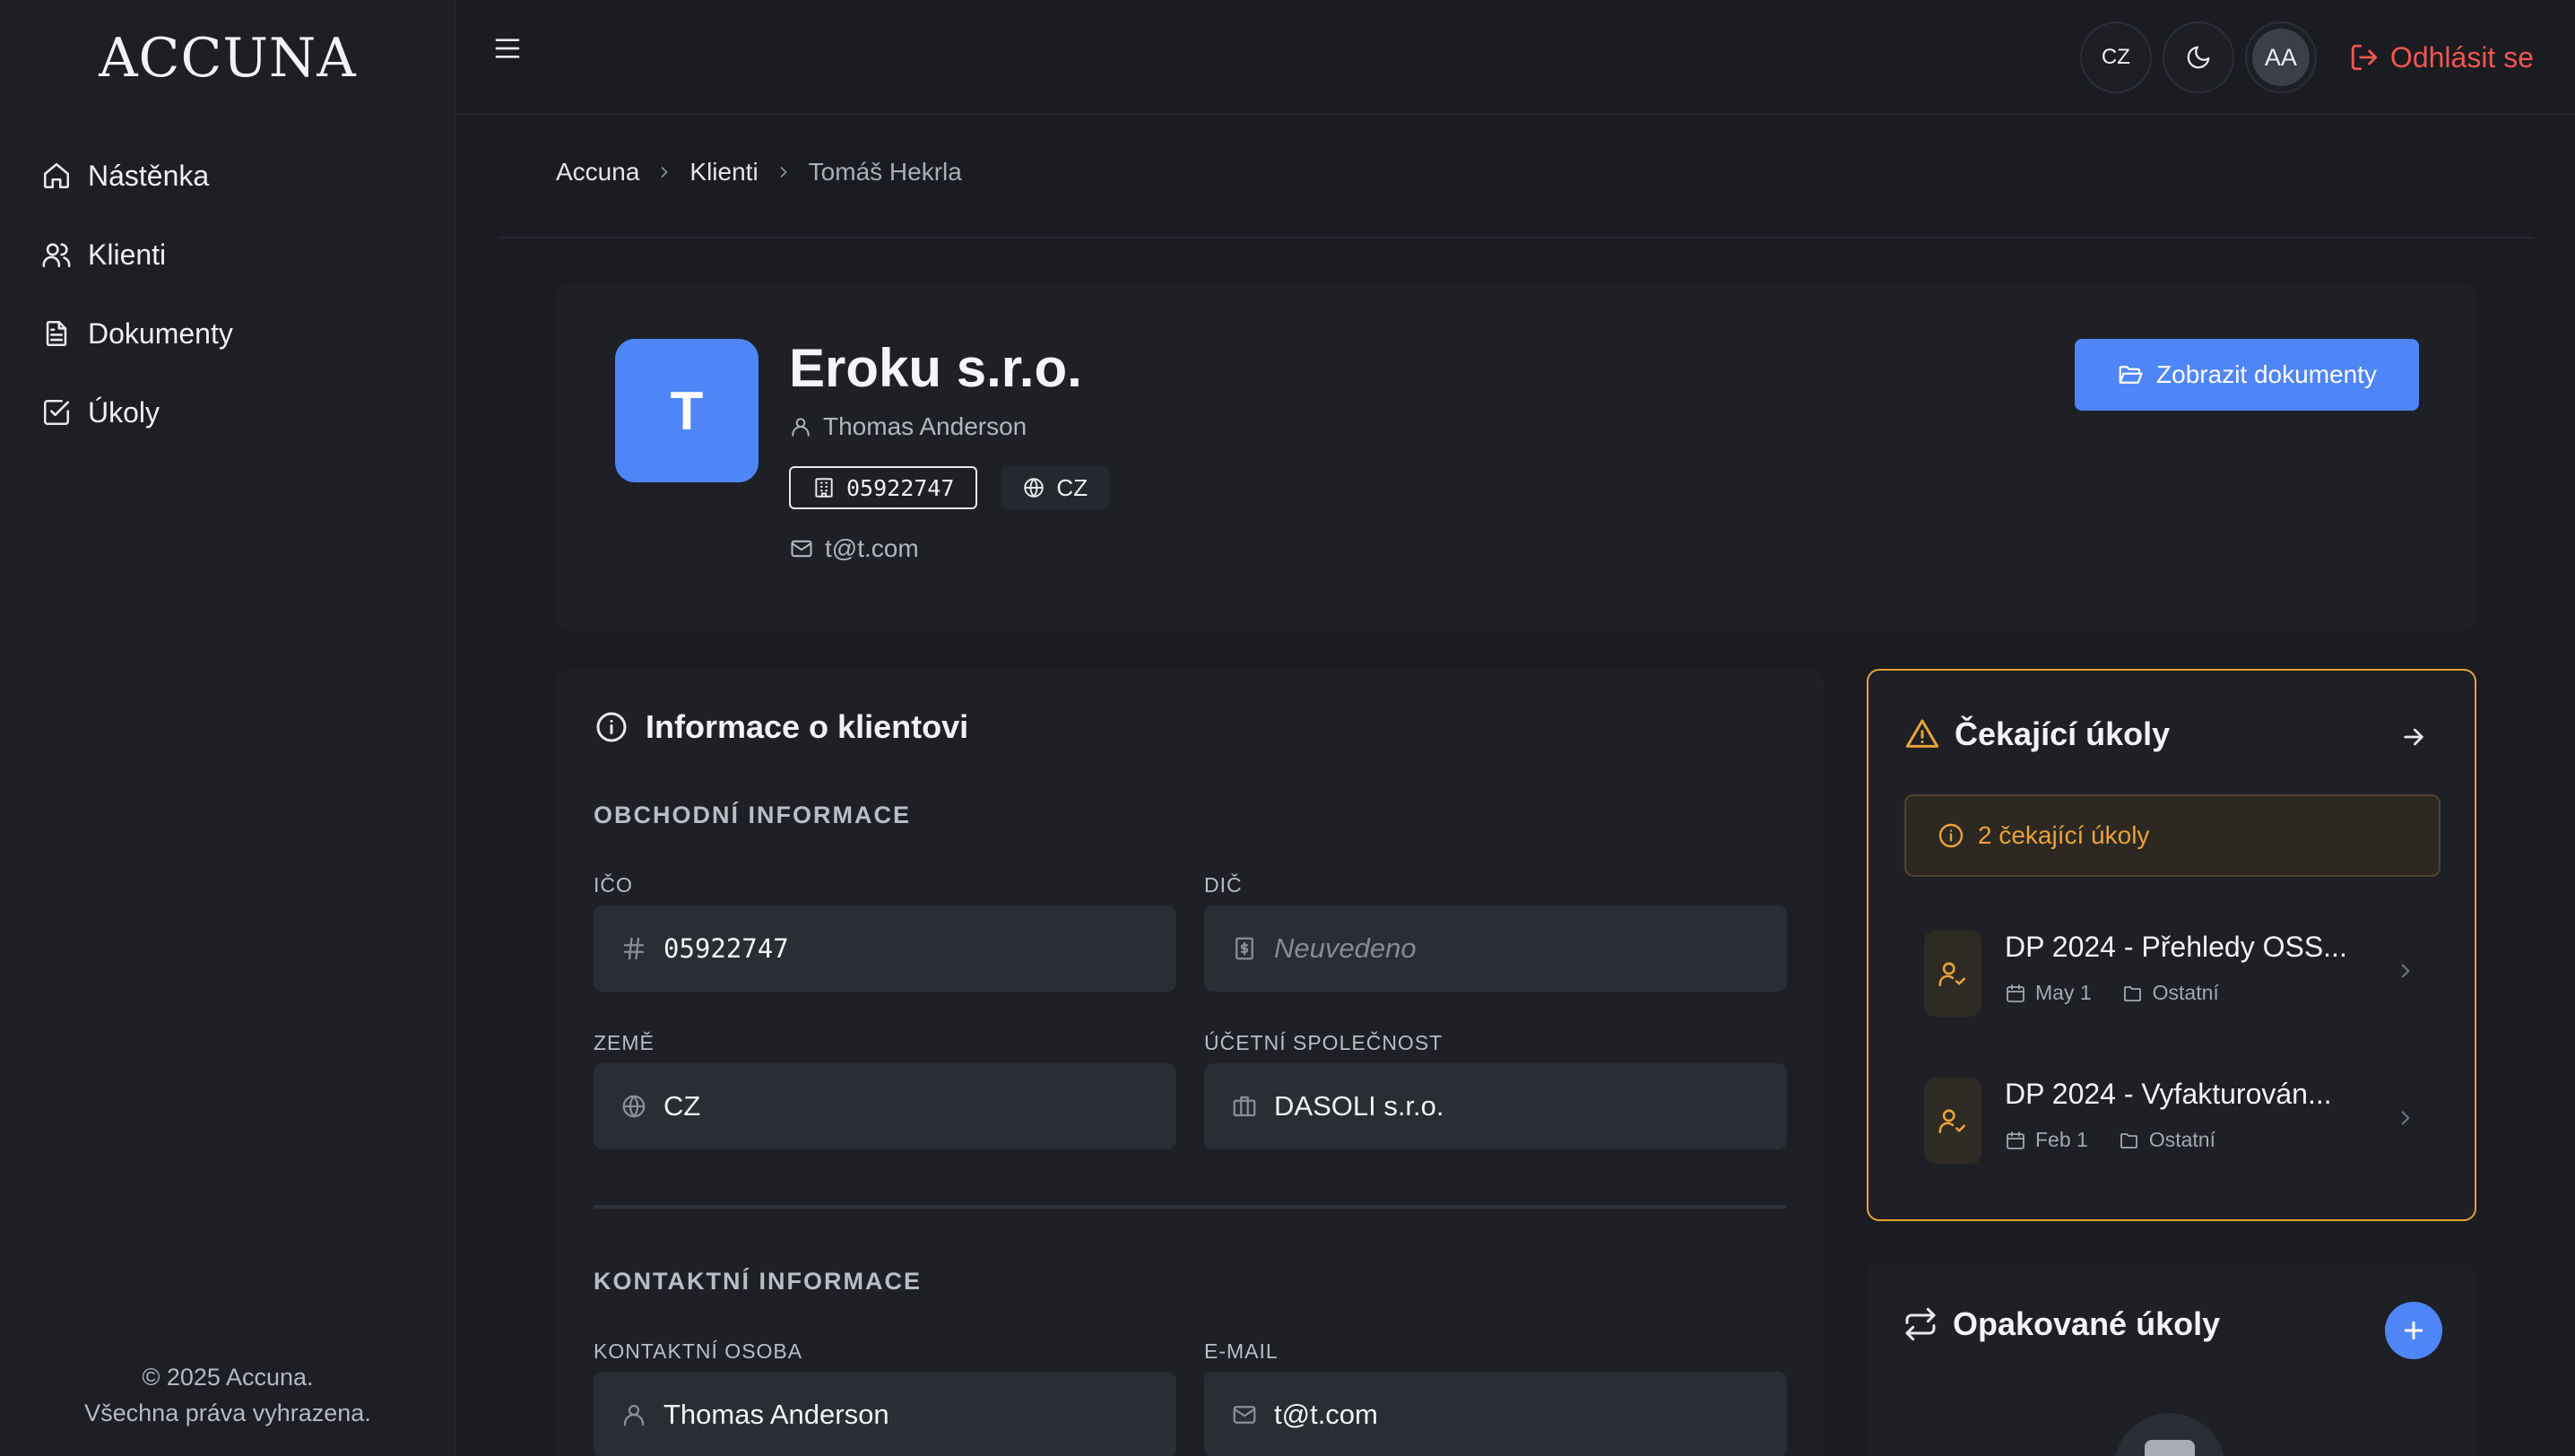  What do you see at coordinates (2115, 57) in the screenshot?
I see `language-button: CZ` at bounding box center [2115, 57].